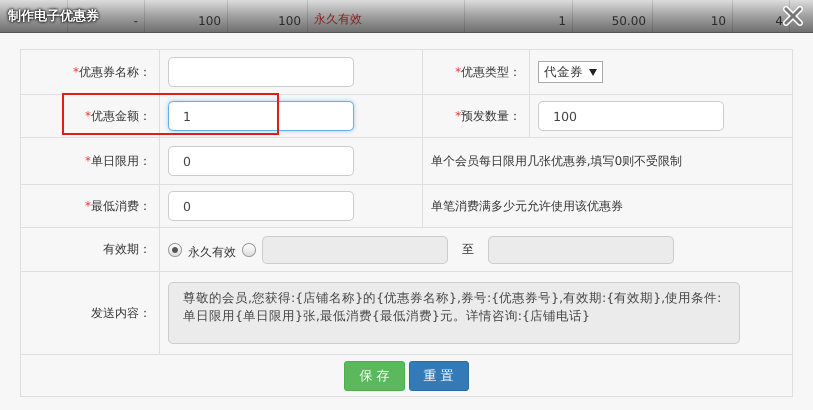  I want to click on background-cell: 50.00, so click(613, 16).